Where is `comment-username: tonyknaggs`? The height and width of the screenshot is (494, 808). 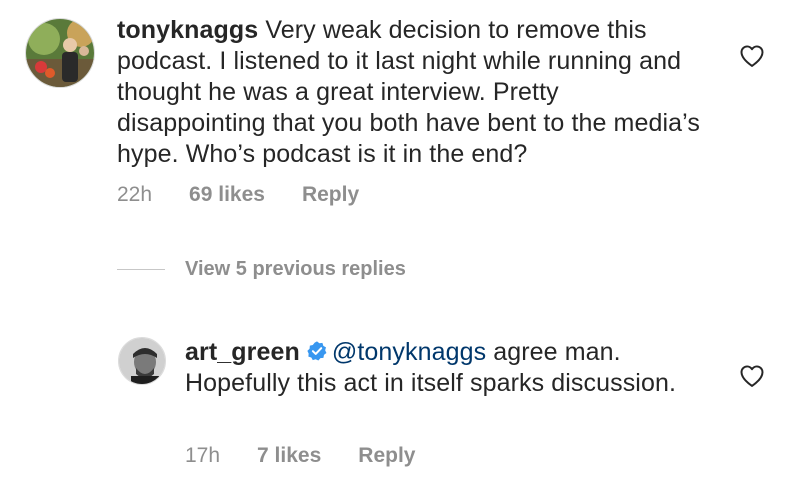 comment-username: tonyknaggs is located at coordinates (187, 30).